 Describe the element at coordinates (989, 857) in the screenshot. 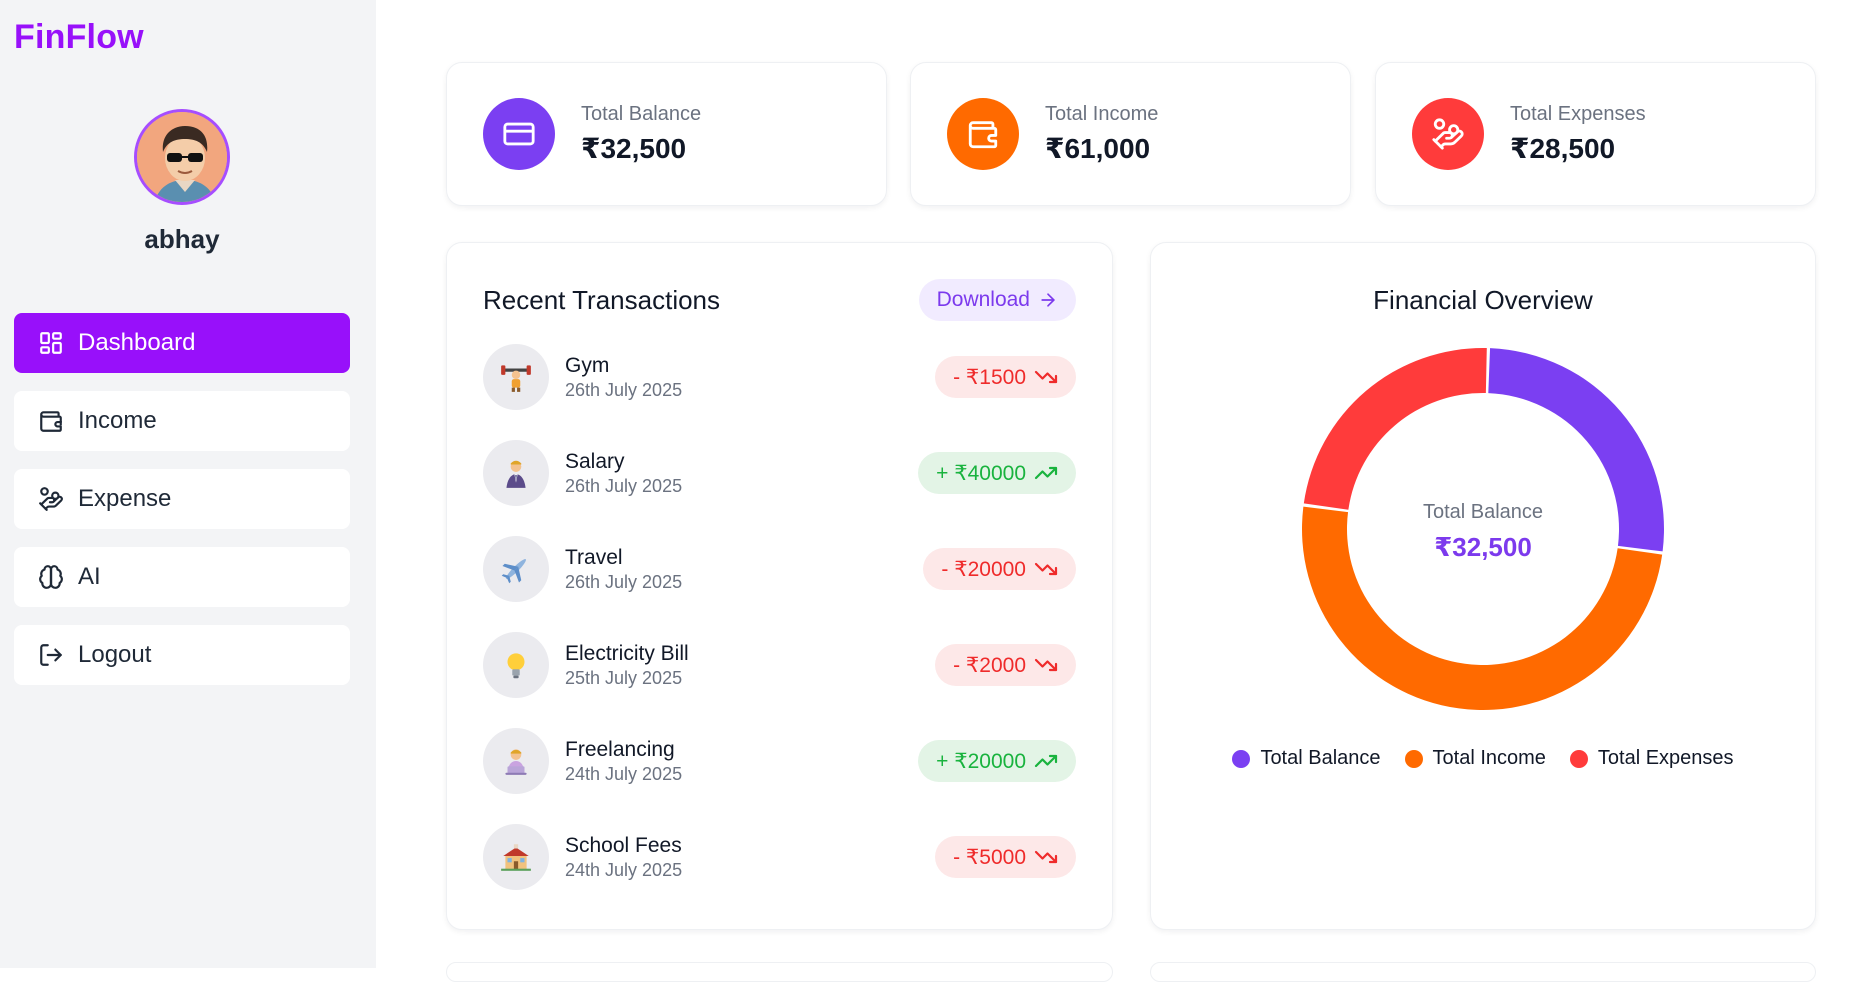

I see `amount-value: - ₹5000` at that location.